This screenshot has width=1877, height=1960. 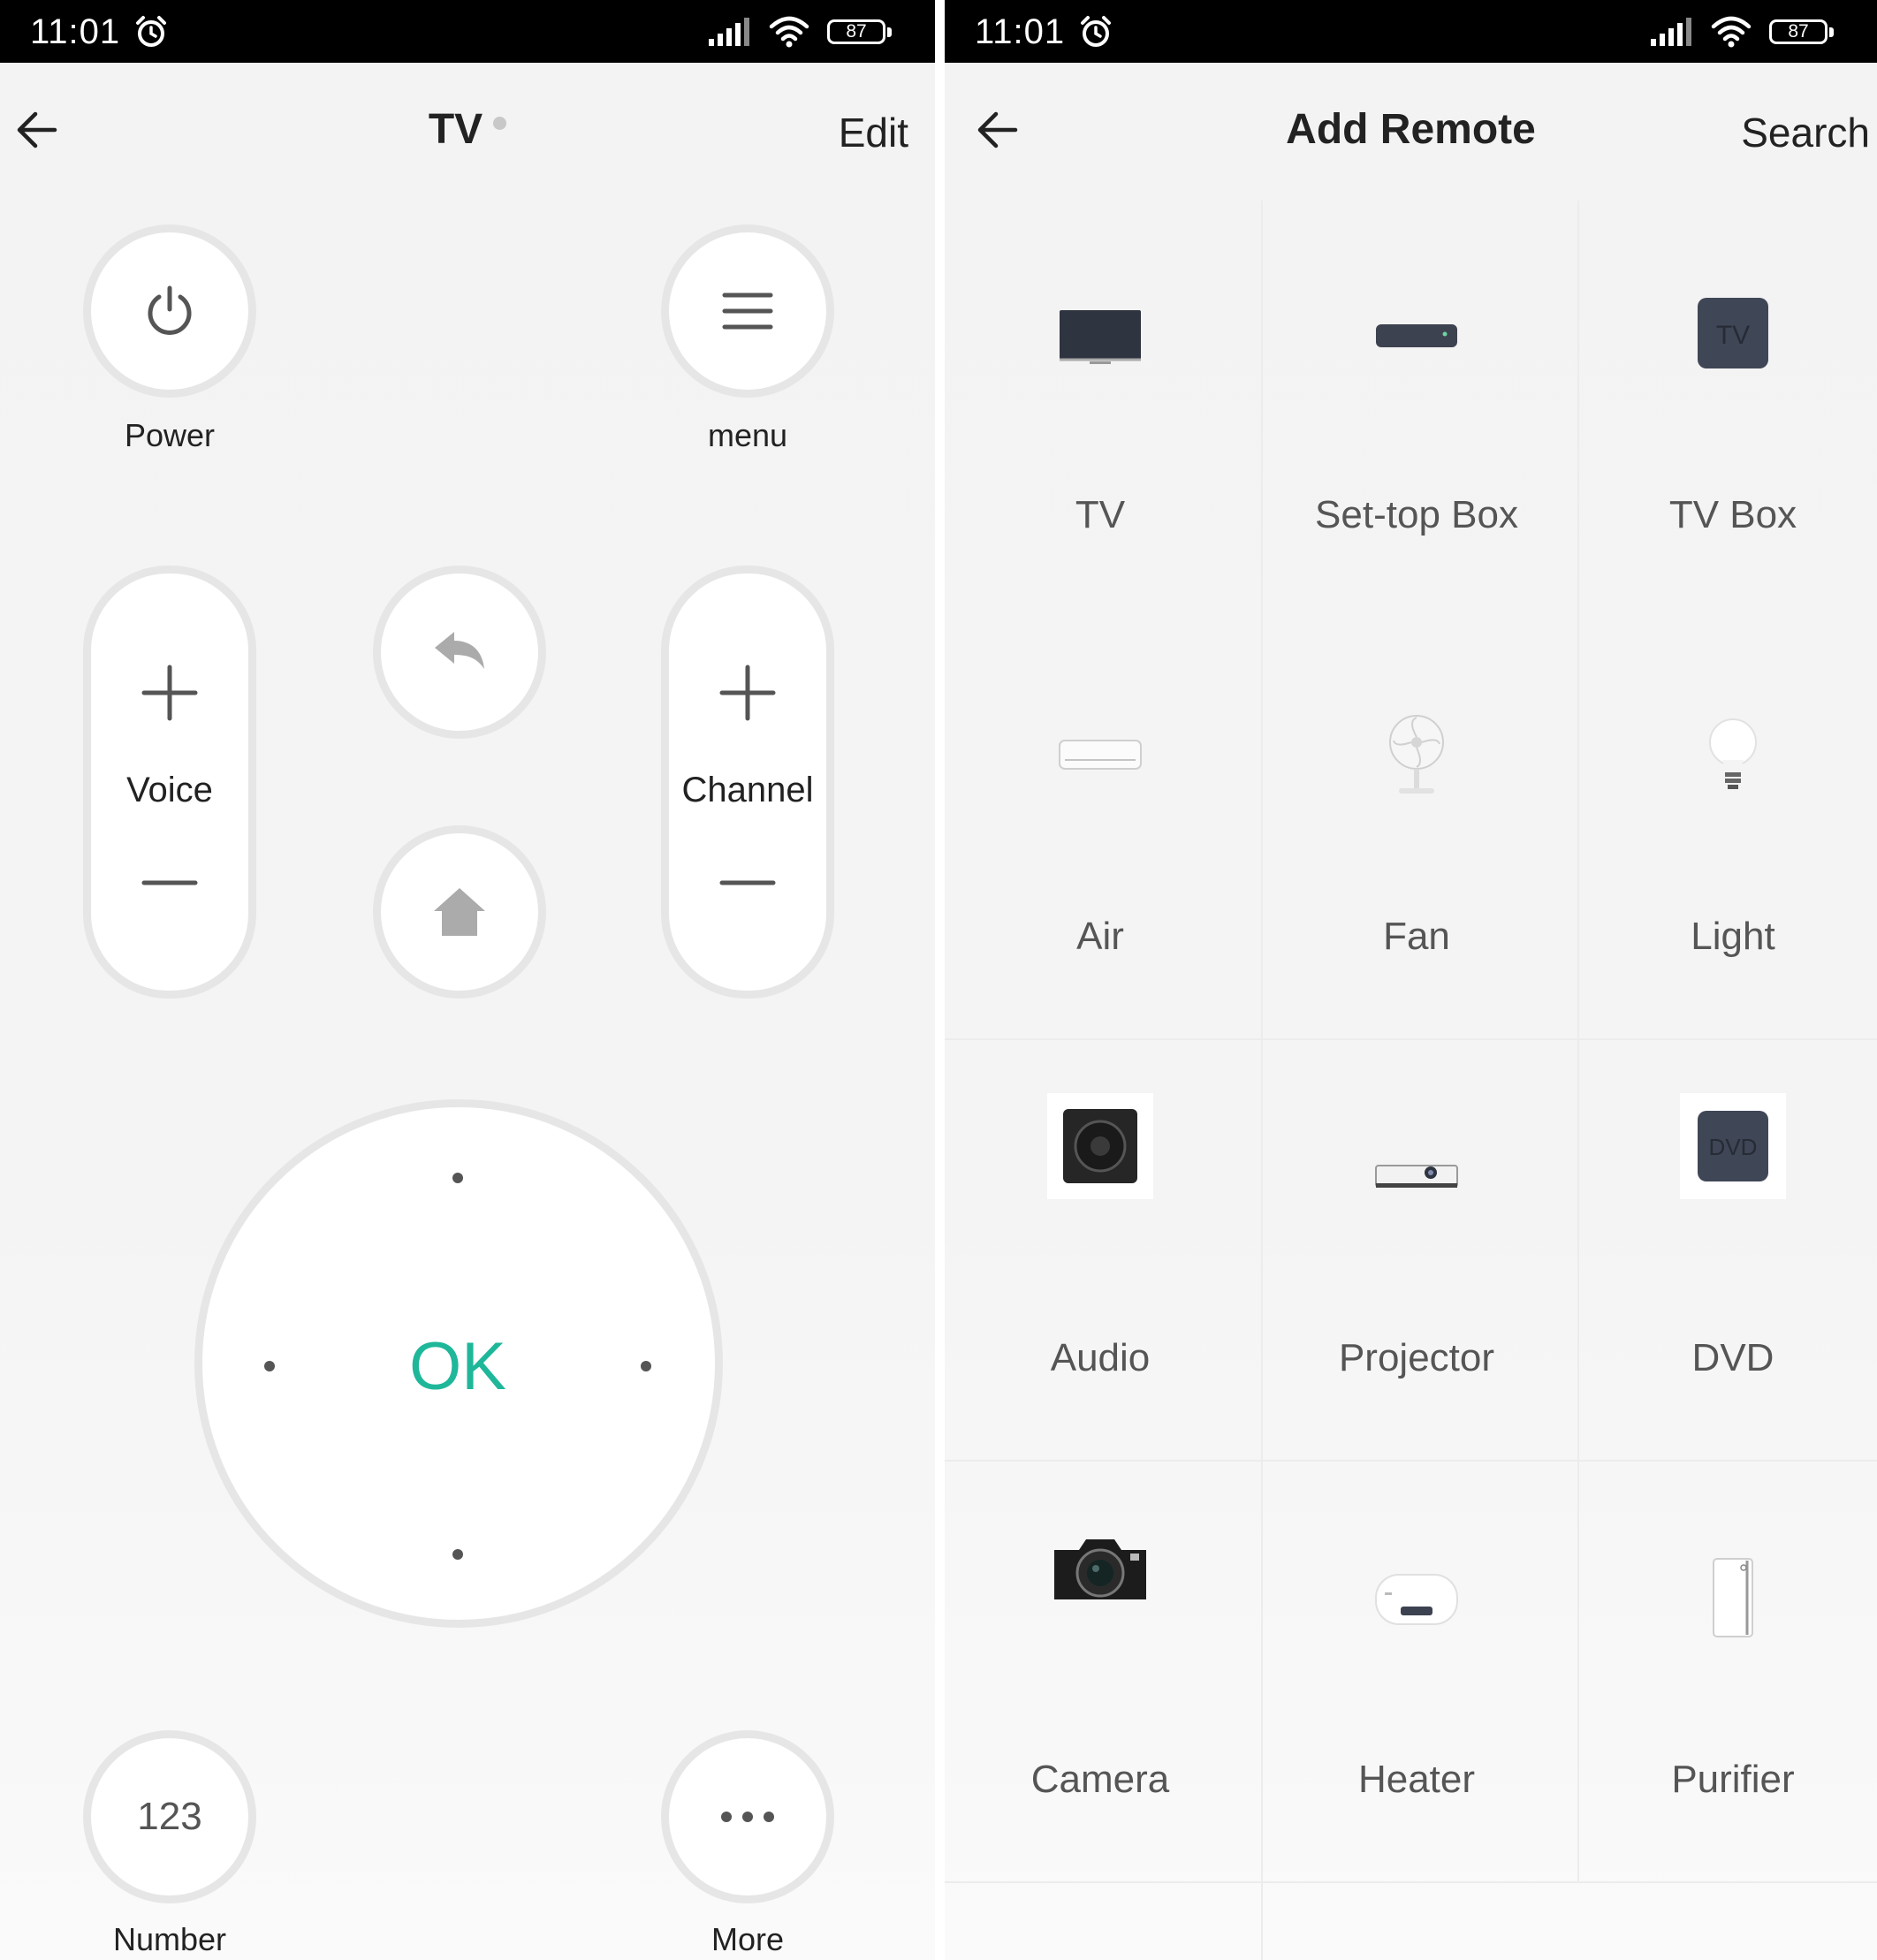 I want to click on dvd-icon: DVD, so click(x=1733, y=1146).